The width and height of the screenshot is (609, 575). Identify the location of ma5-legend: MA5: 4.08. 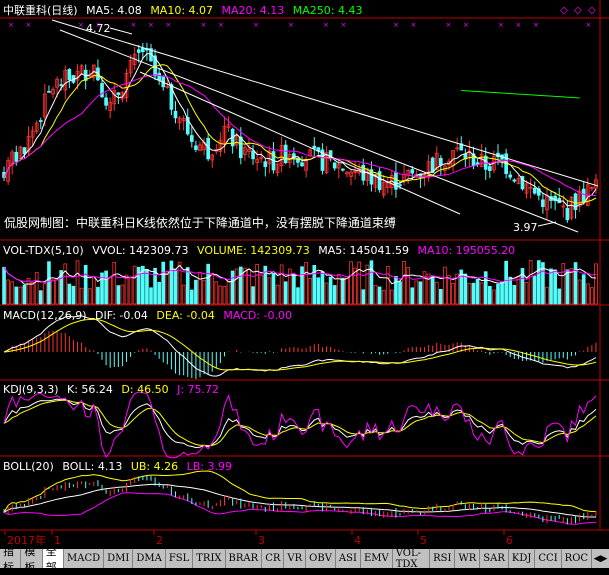
(114, 10).